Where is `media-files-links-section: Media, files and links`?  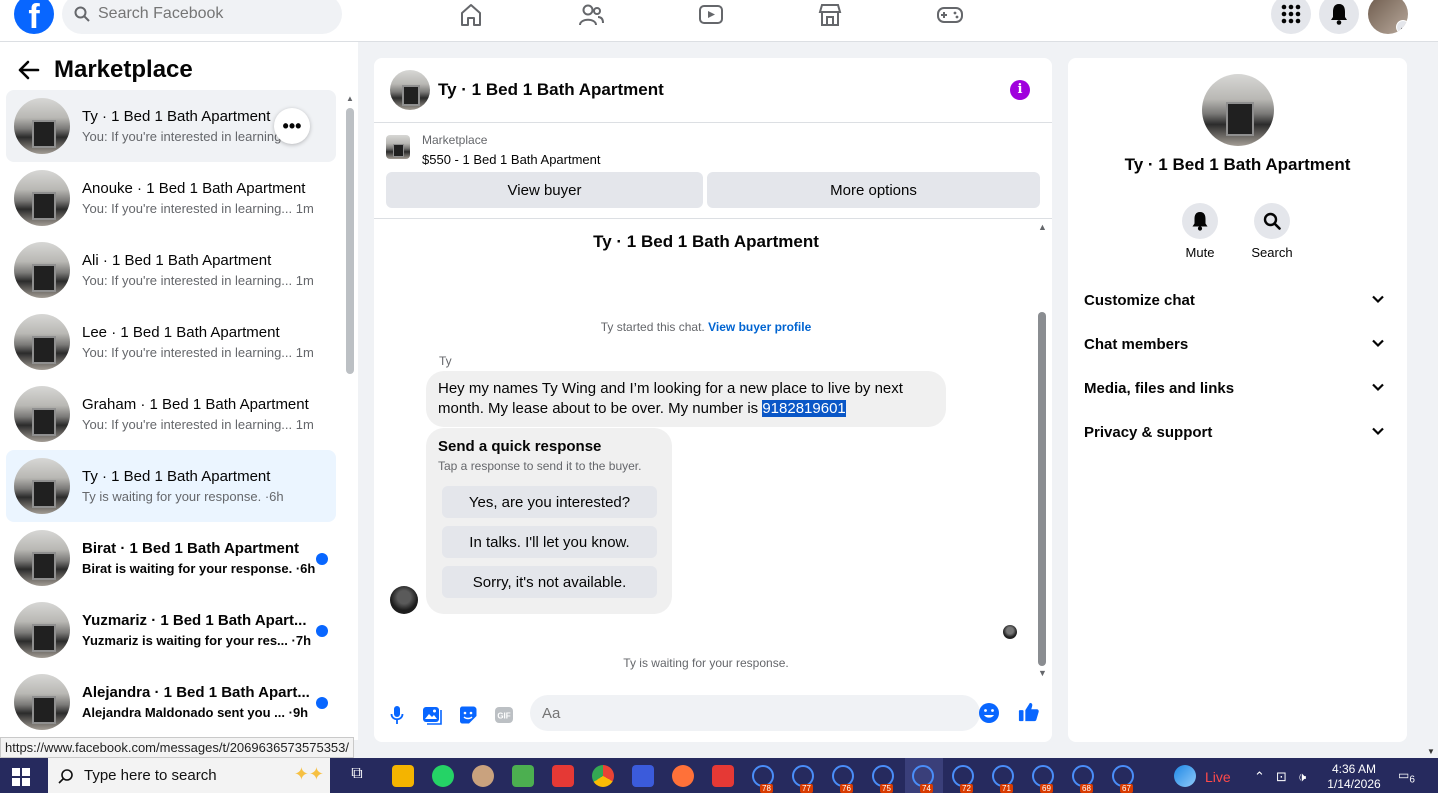
media-files-links-section: Media, files and links is located at coordinates (1237, 388).